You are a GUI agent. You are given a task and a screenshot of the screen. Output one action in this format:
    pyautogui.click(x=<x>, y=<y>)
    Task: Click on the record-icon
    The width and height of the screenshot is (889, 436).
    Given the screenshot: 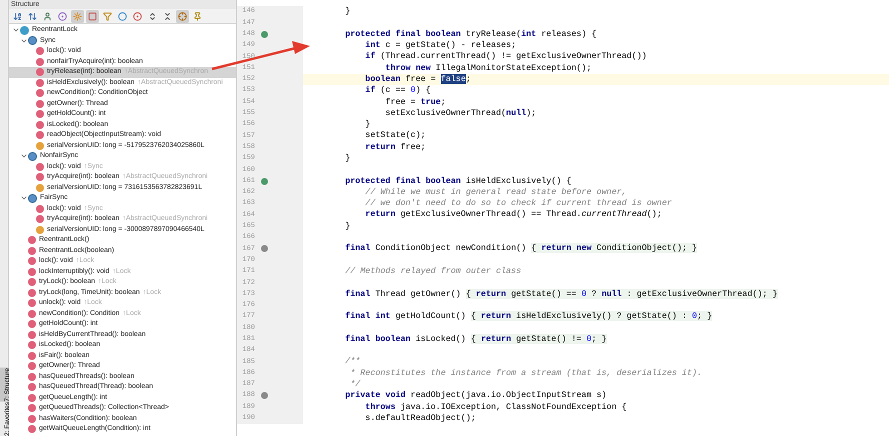 What is the action you would take?
    pyautogui.click(x=137, y=16)
    